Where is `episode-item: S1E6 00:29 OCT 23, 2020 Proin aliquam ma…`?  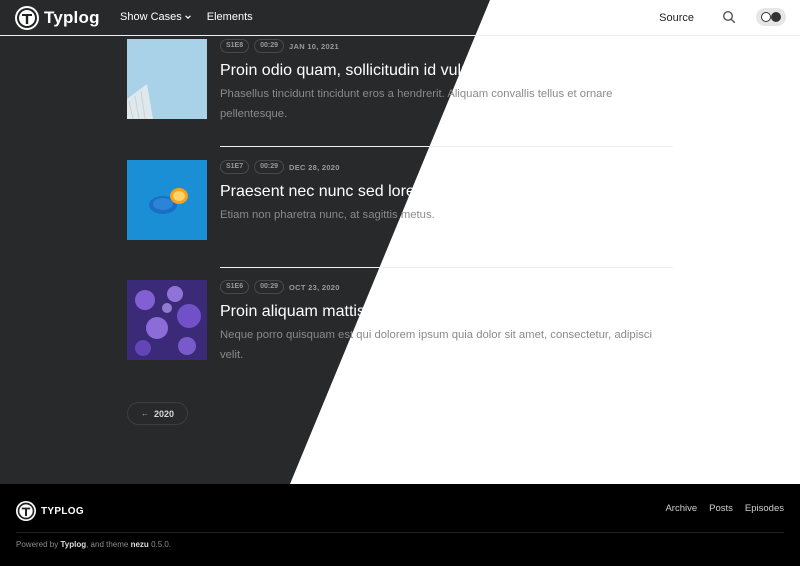 episode-item: S1E6 00:29 OCT 23, 2020 Proin aliquam ma… is located at coordinates (400, 320).